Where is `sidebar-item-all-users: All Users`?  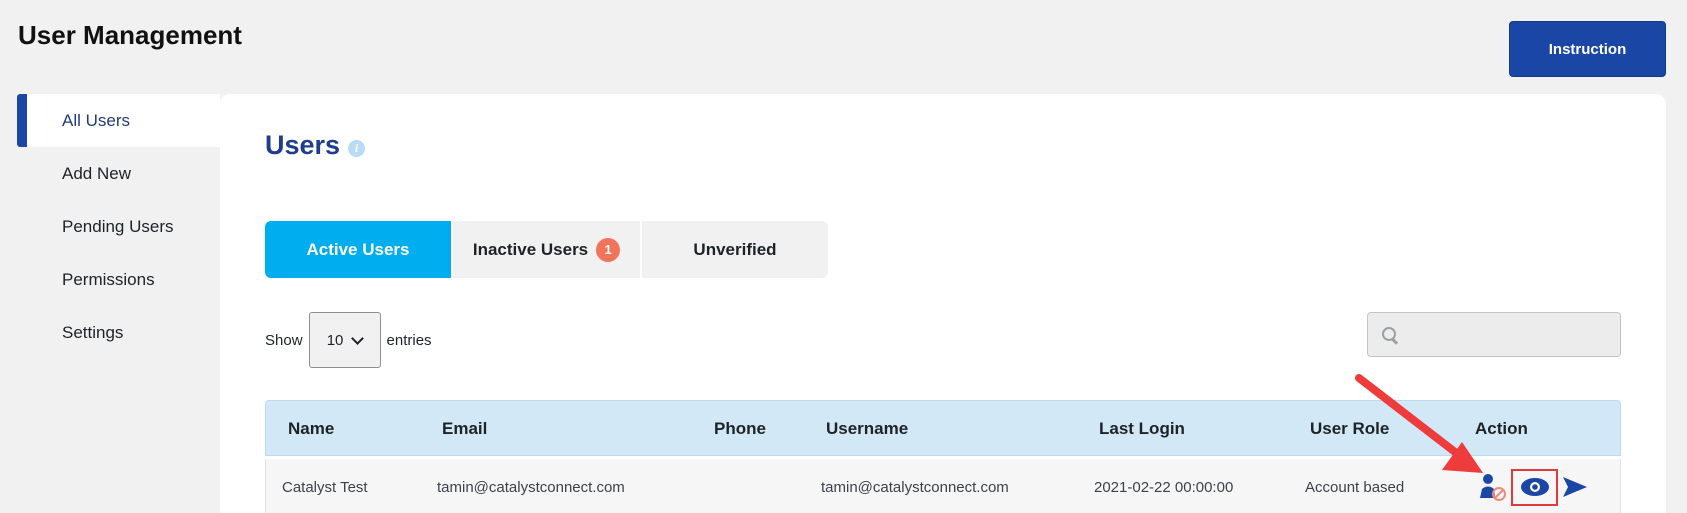
sidebar-item-all-users: All Users is located at coordinates (118, 120).